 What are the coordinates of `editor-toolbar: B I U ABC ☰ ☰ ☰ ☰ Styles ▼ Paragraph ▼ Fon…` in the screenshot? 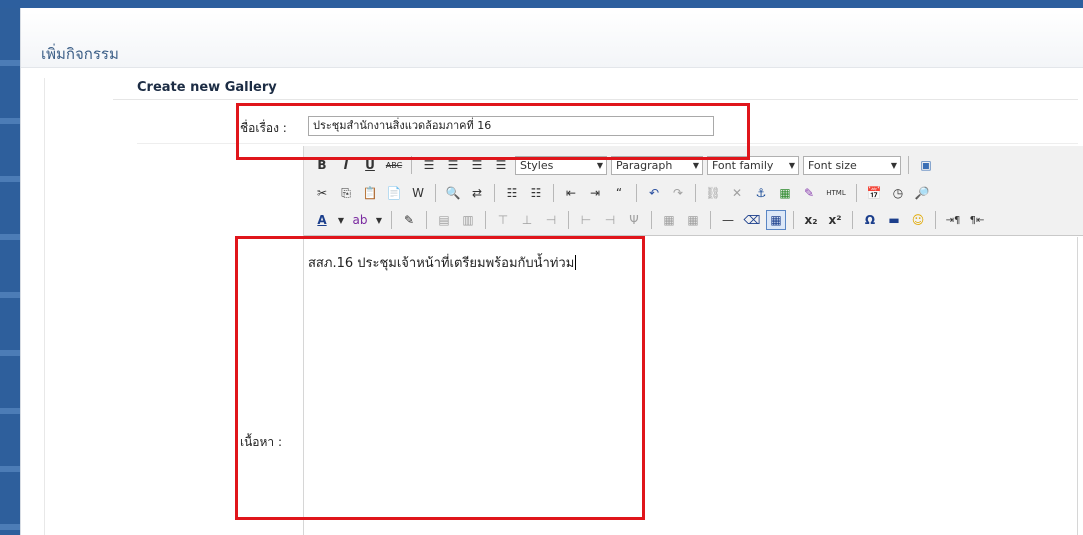 It's located at (693, 191).